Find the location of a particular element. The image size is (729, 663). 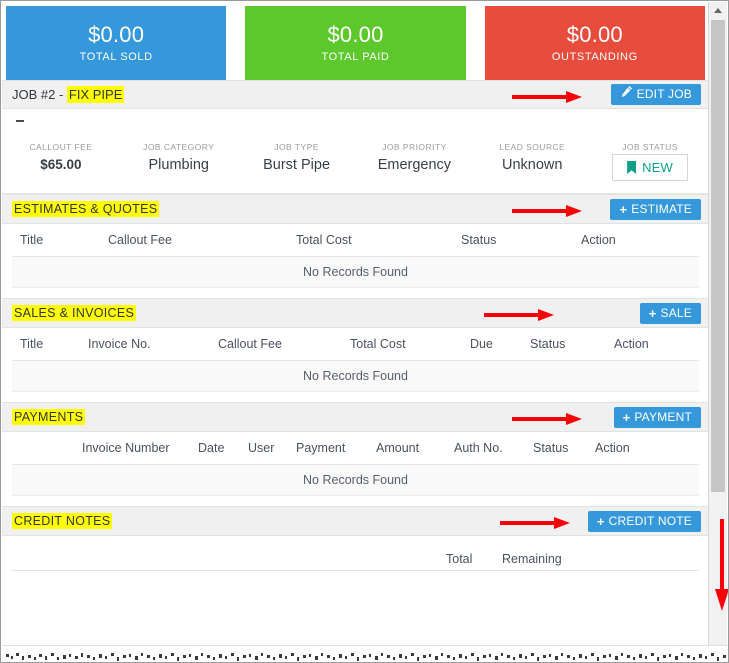

bookmark-icon is located at coordinates (632, 167).